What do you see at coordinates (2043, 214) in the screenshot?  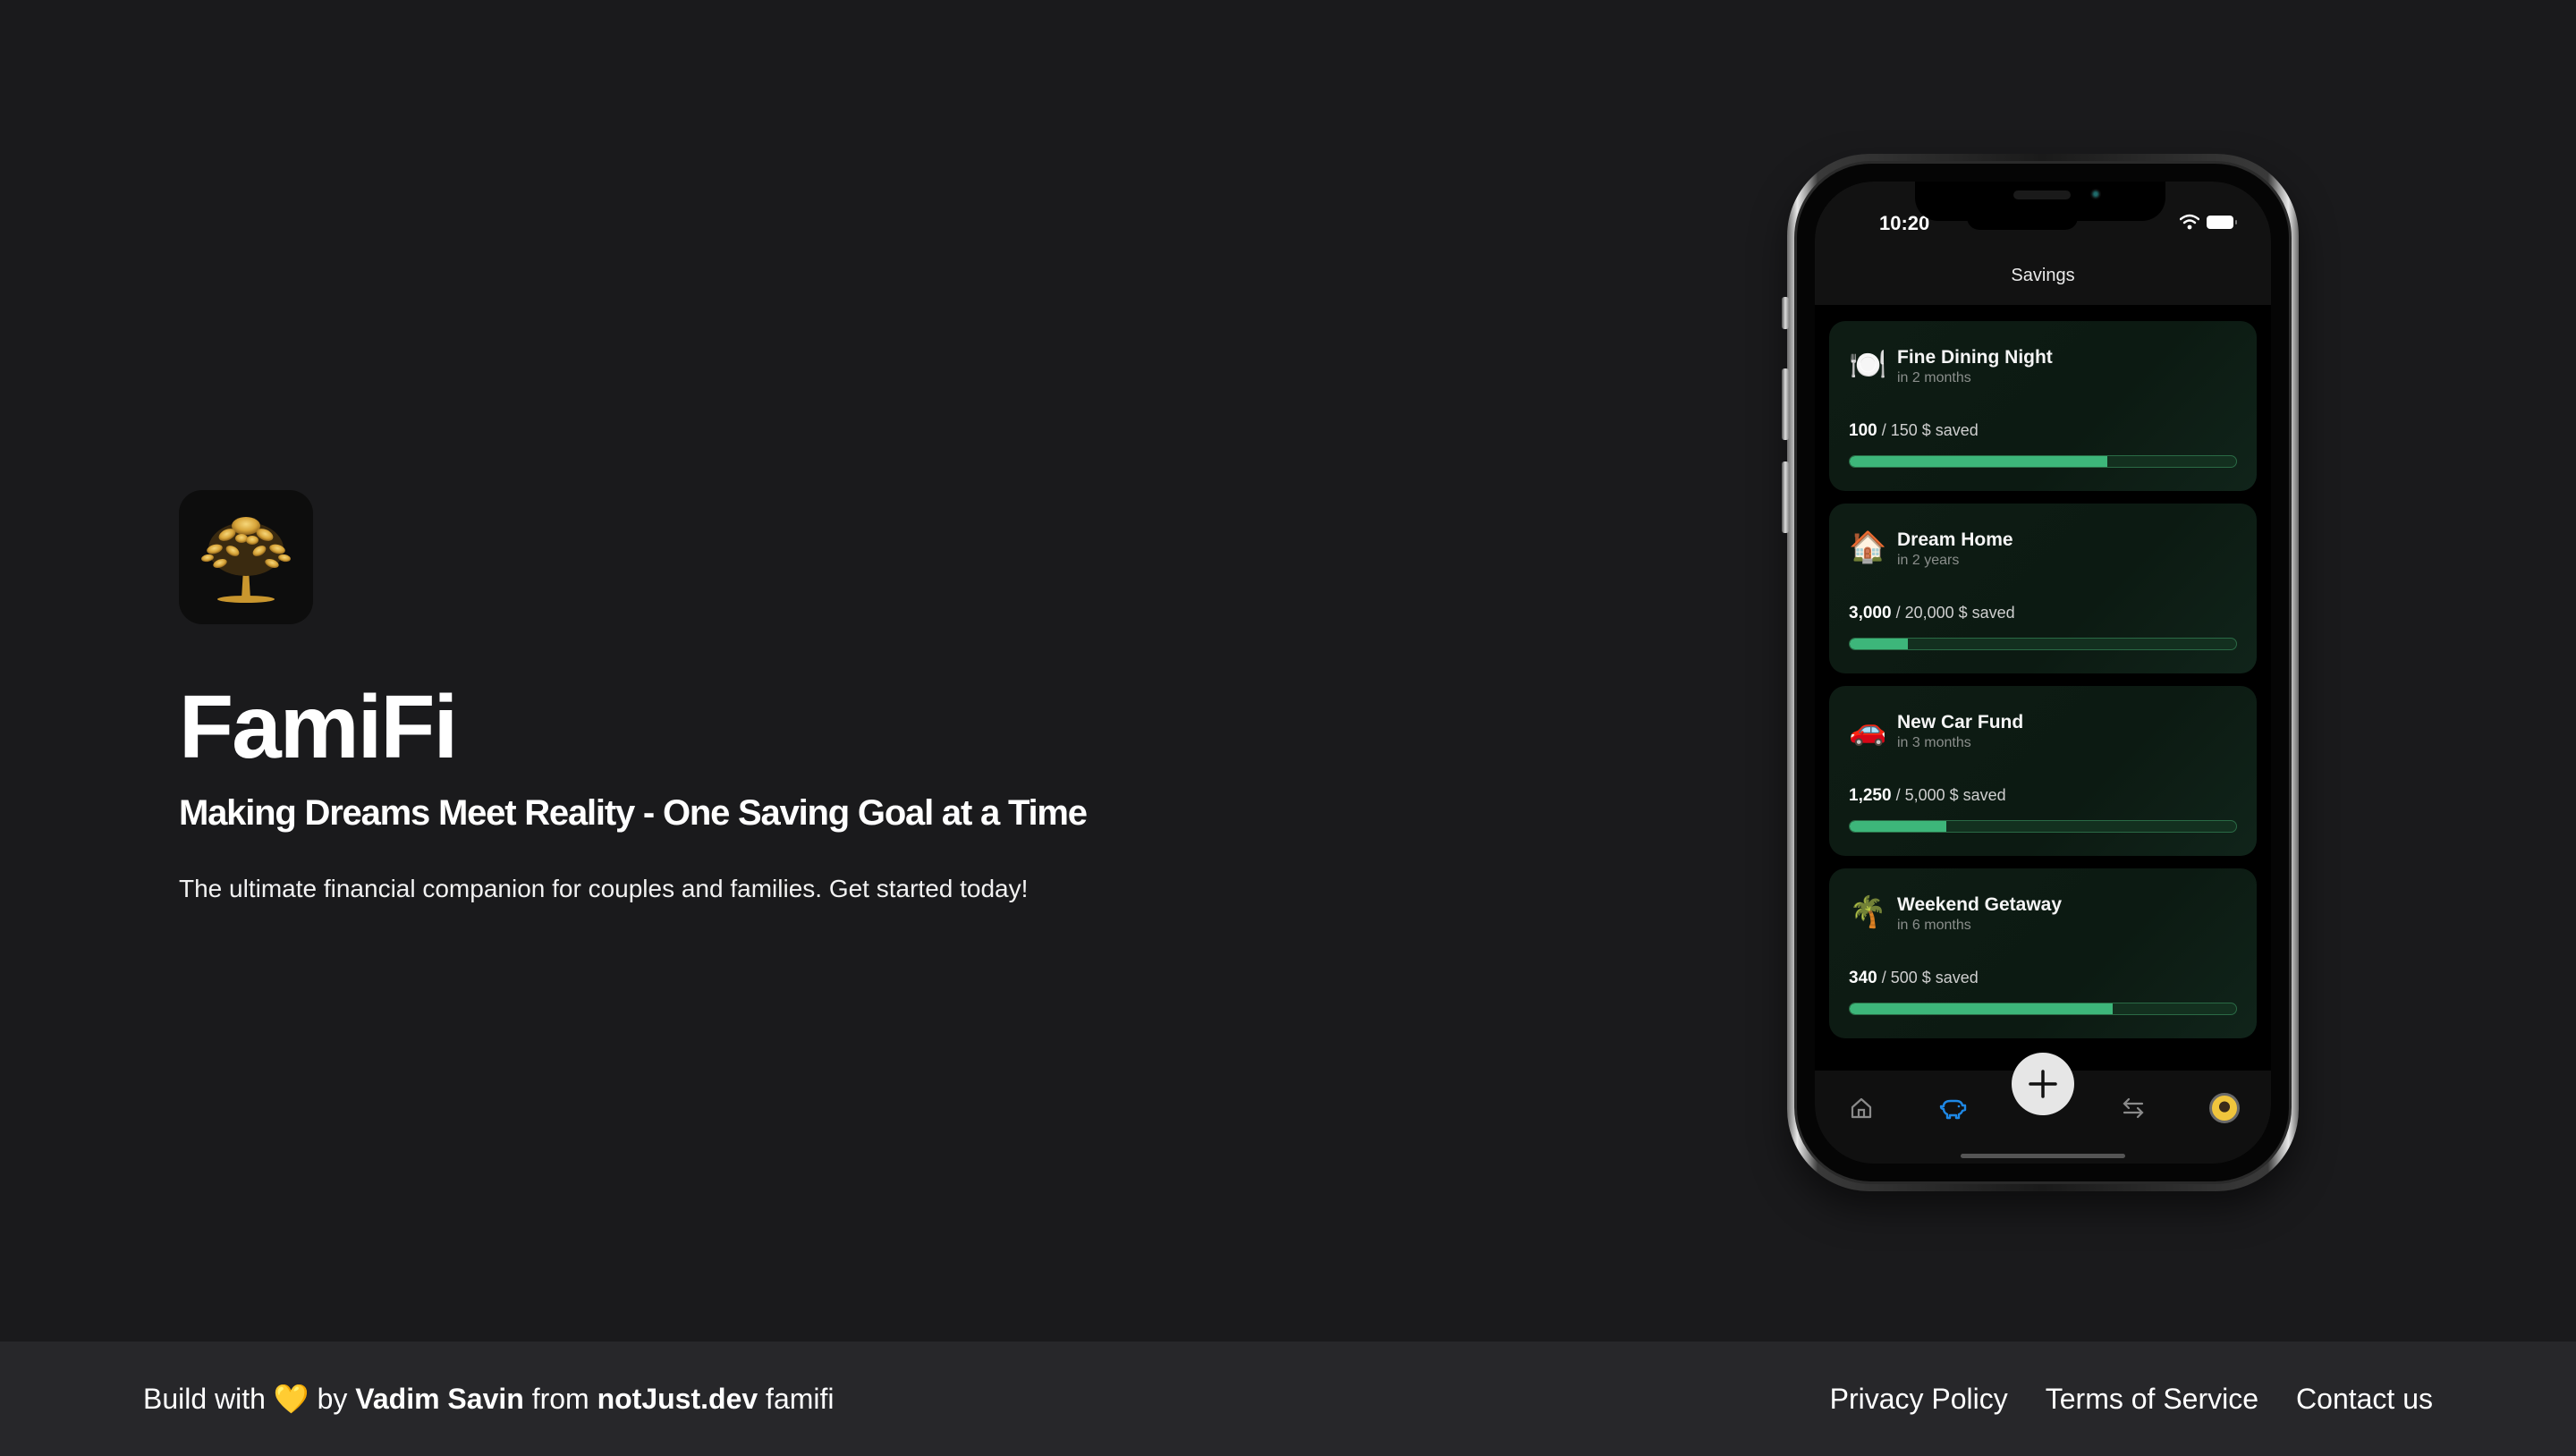 I see `status-bar: 10:20` at bounding box center [2043, 214].